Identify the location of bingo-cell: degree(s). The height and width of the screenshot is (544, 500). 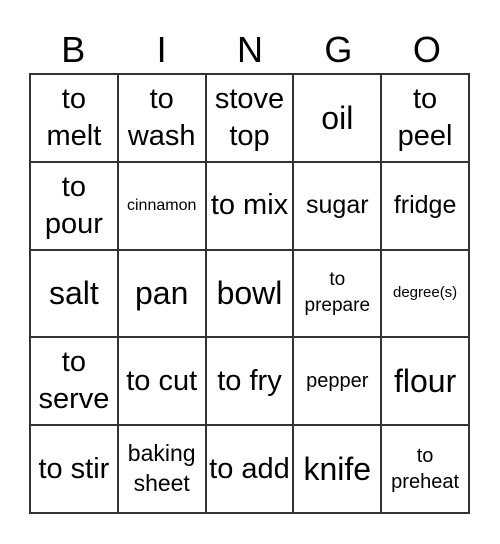
(425, 293).